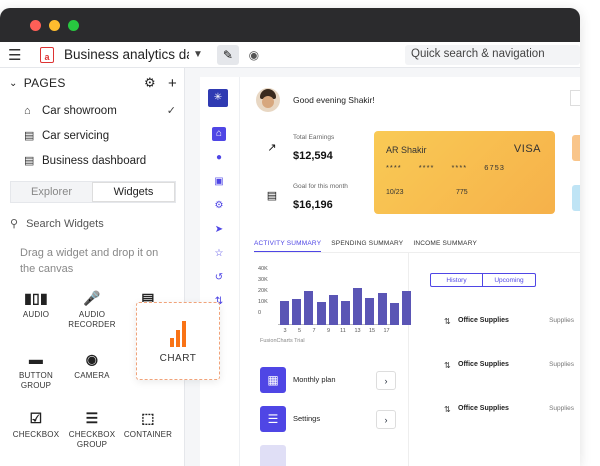  Describe the element at coordinates (272, 147) in the screenshot. I see `trend-up-icon: ↗` at that location.